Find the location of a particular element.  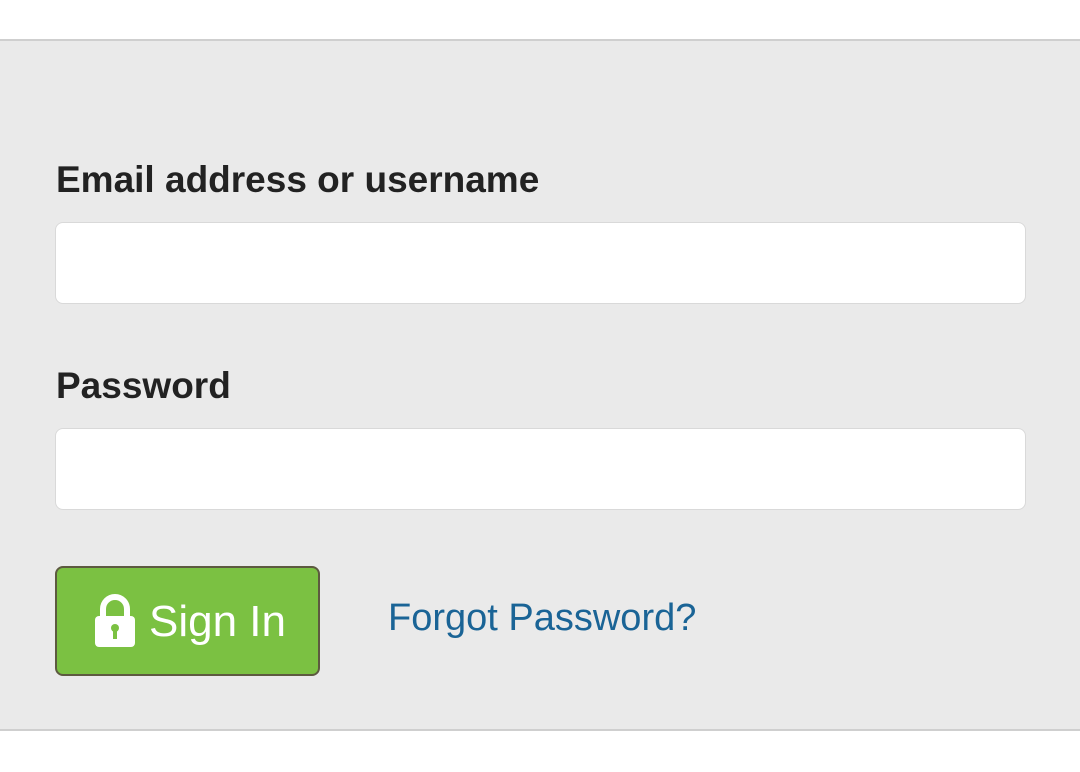

forgot-password-link: Forgot Password? is located at coordinates (542, 618).